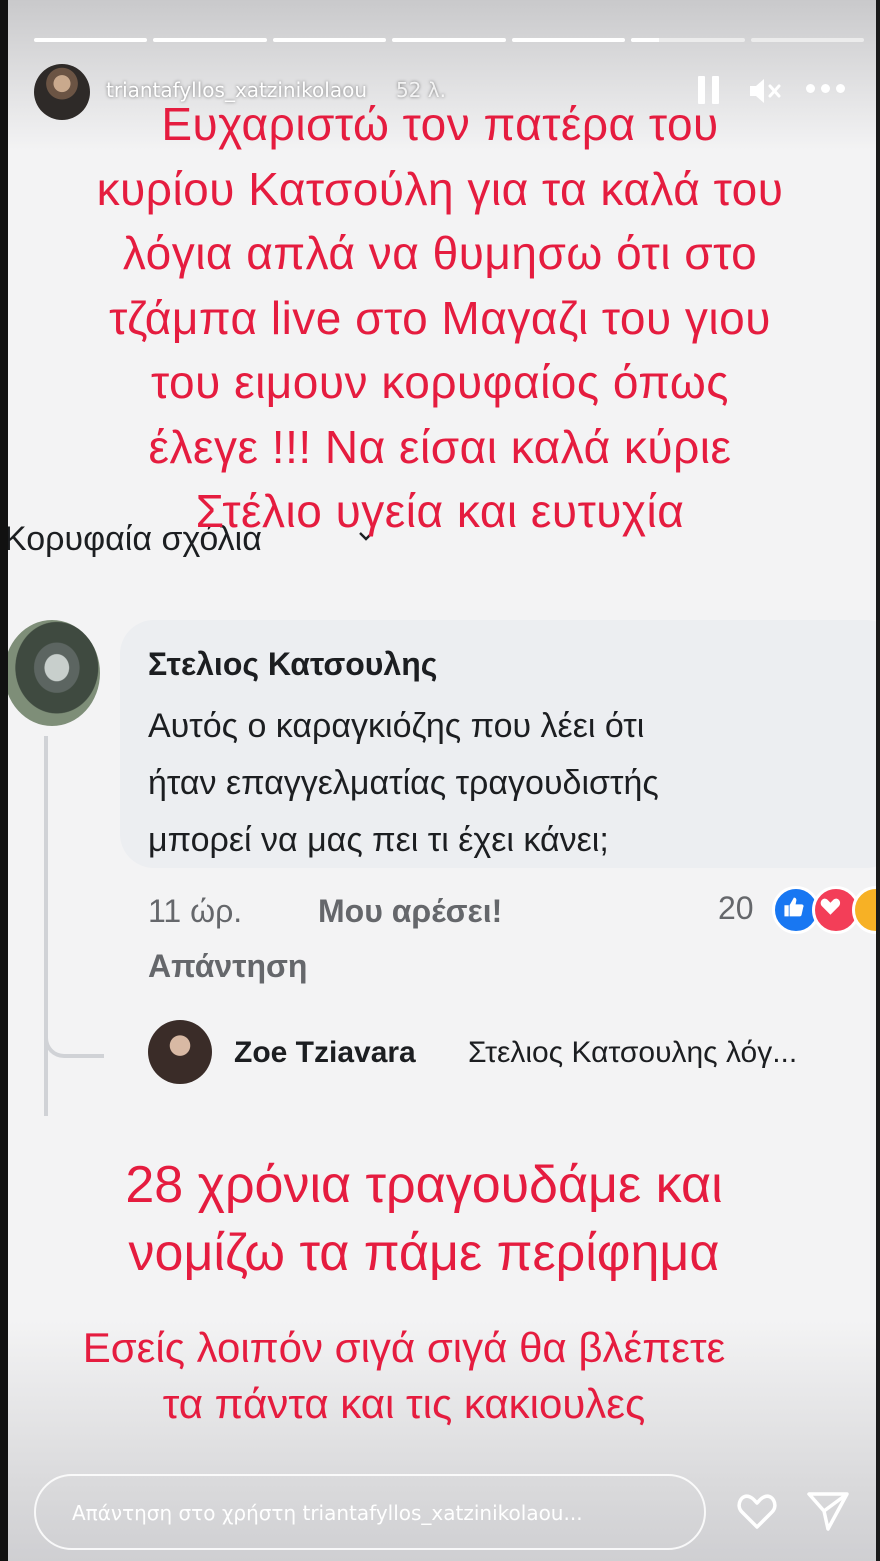 The image size is (880, 1561). I want to click on comment-author: Στελιος Κατσουλης, so click(293, 664).